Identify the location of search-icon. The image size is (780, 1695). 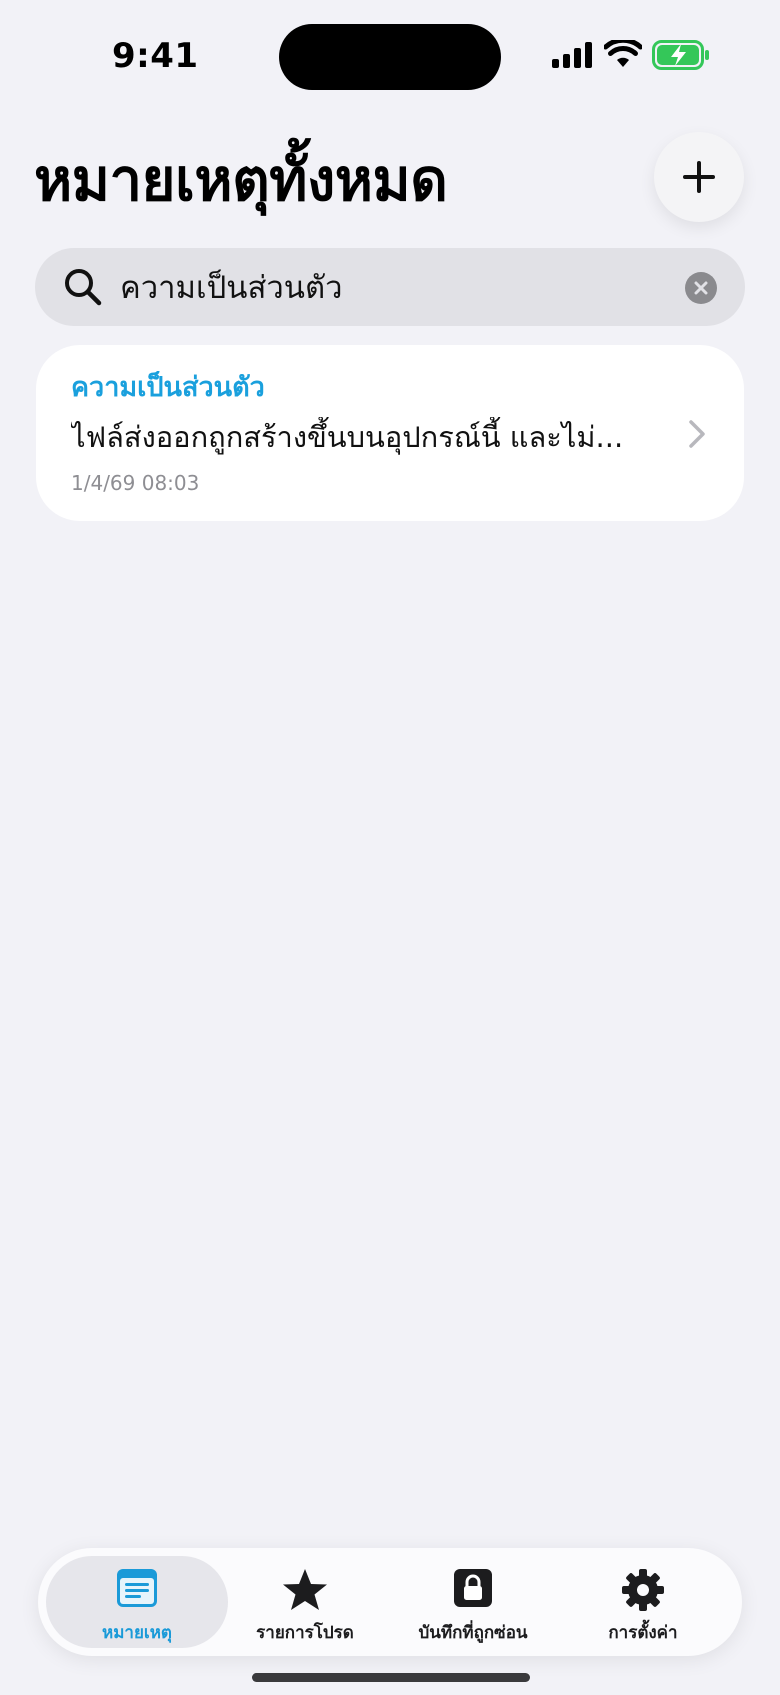
(83, 287).